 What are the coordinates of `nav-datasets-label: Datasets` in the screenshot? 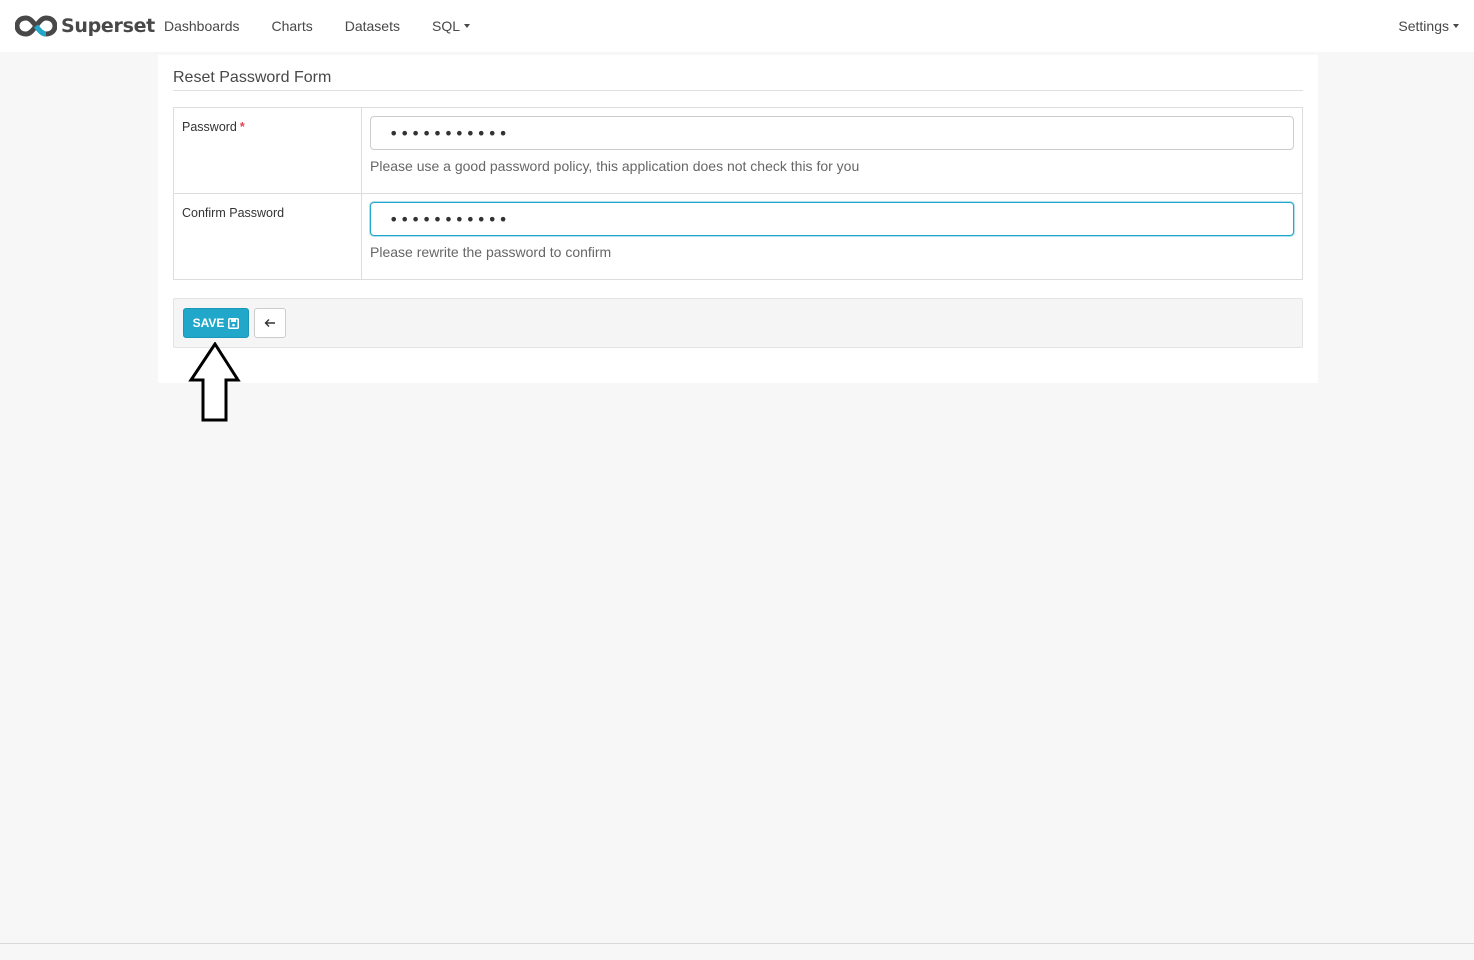 It's located at (372, 26).